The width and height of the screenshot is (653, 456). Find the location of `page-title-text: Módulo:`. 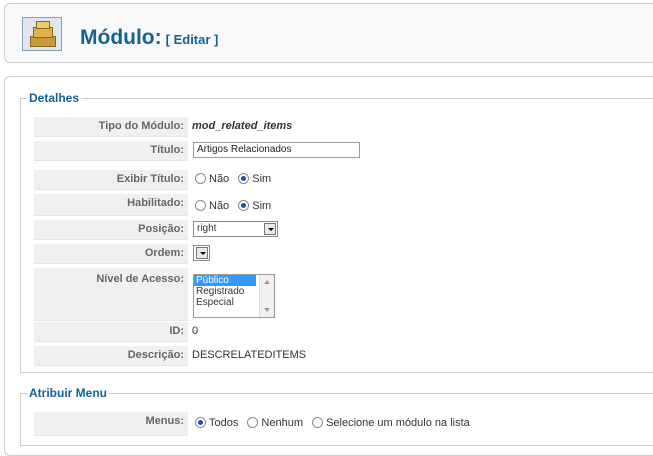

page-title-text: Módulo: is located at coordinates (121, 37).